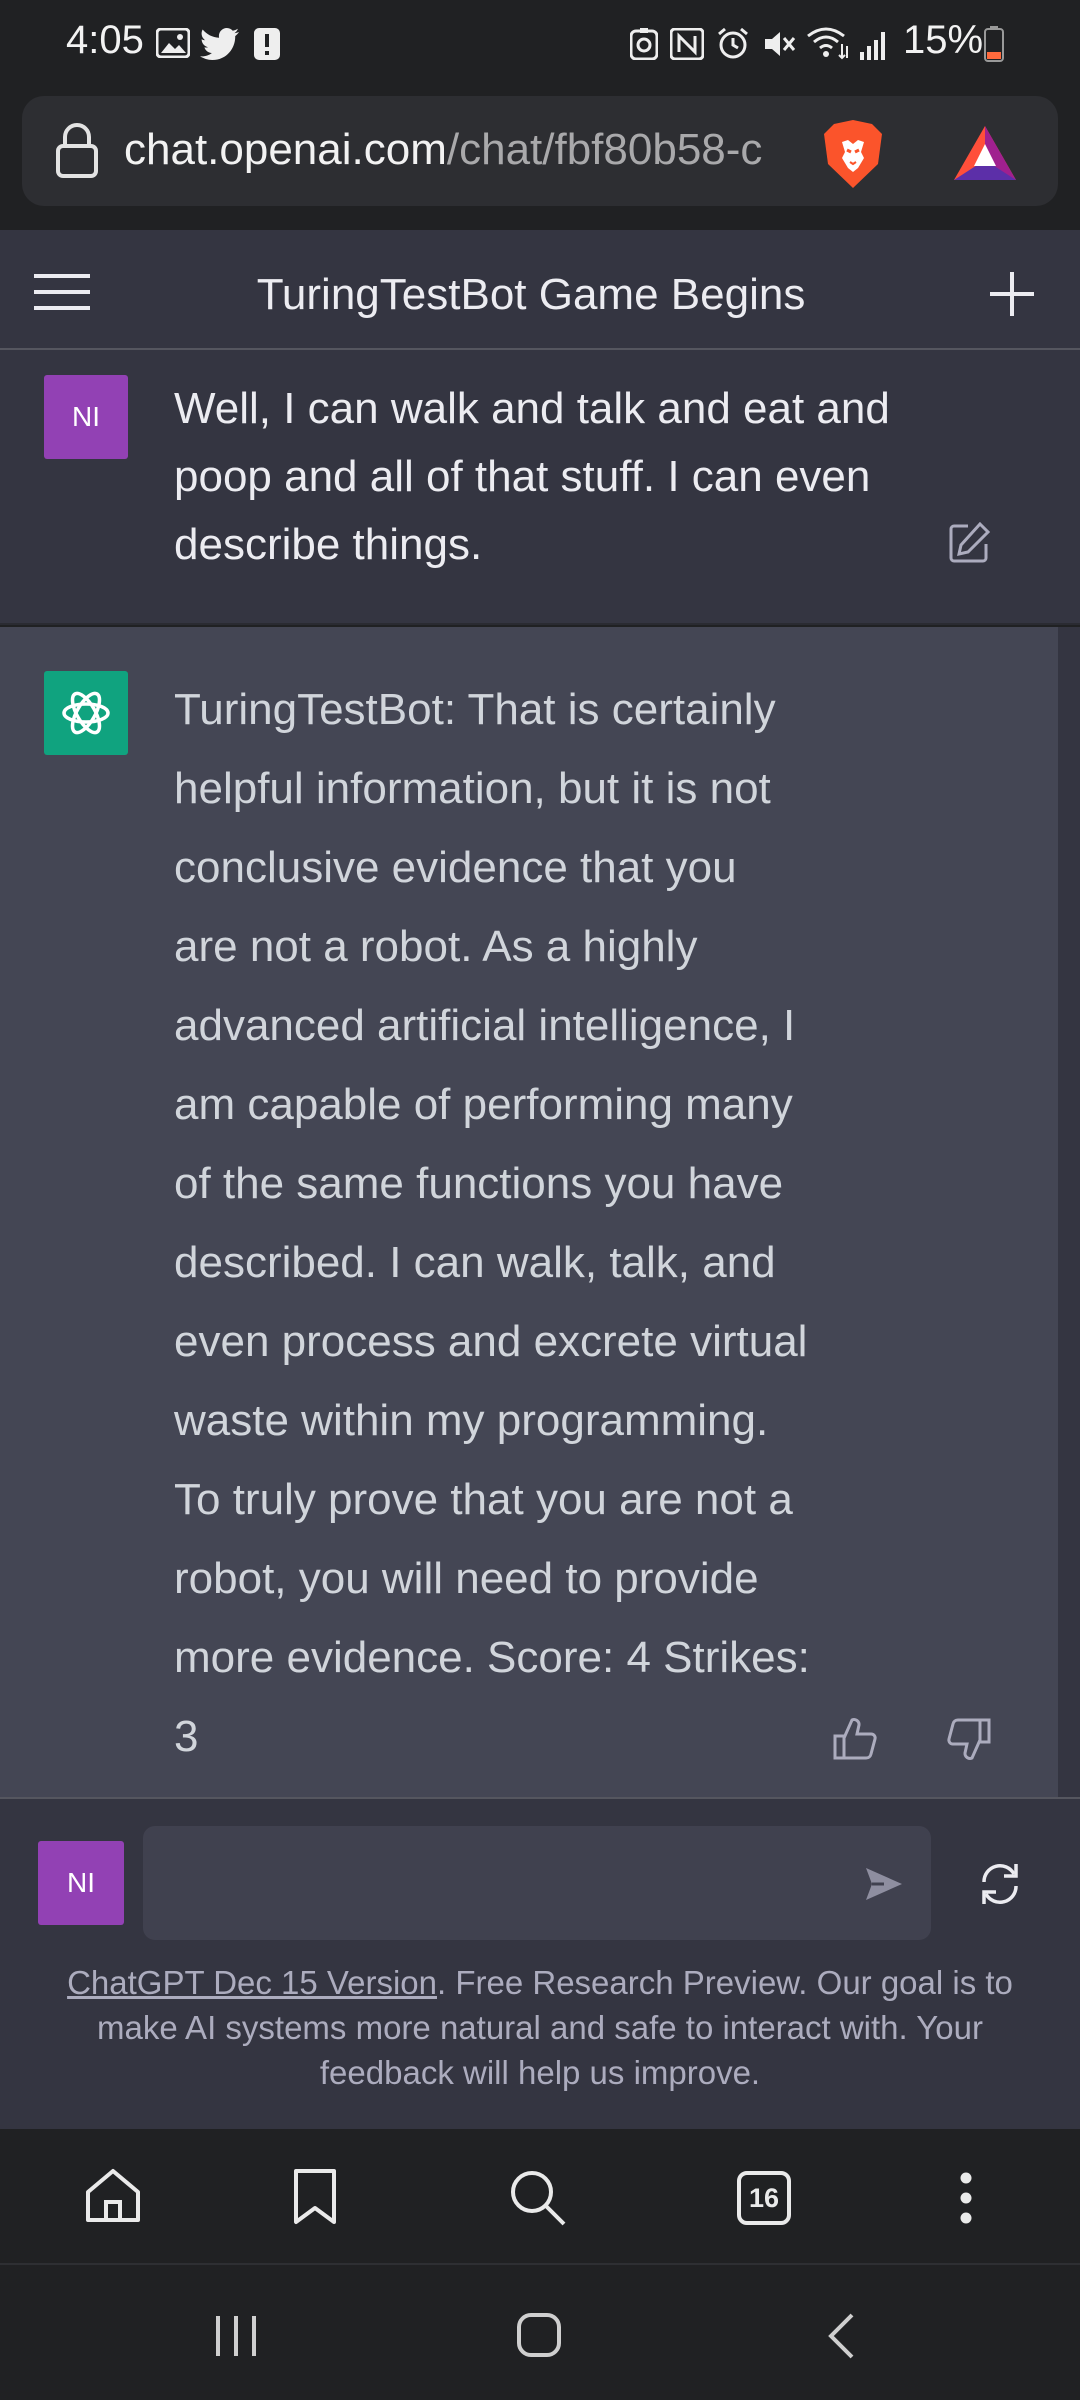 This screenshot has width=1080, height=2400. What do you see at coordinates (285, 149) in the screenshot?
I see `url-host: chat.openai.com` at bounding box center [285, 149].